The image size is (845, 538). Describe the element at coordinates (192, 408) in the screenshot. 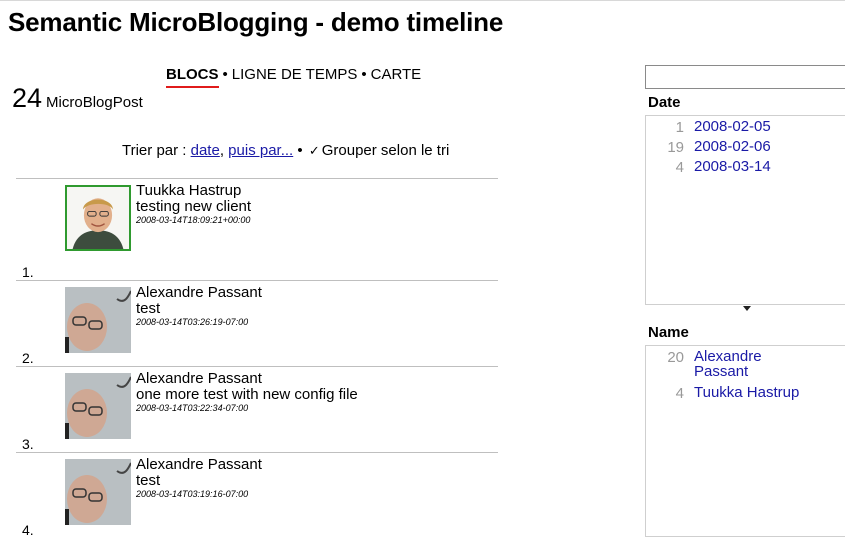

I see `post-timestamp: 2008-03-14T03:22:34-07:00` at that location.